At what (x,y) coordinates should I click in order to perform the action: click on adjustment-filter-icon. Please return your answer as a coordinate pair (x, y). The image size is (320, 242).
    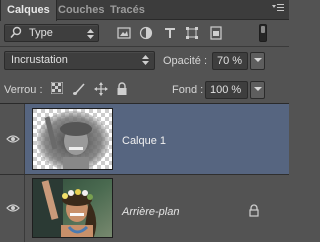
    Looking at the image, I should click on (146, 33).